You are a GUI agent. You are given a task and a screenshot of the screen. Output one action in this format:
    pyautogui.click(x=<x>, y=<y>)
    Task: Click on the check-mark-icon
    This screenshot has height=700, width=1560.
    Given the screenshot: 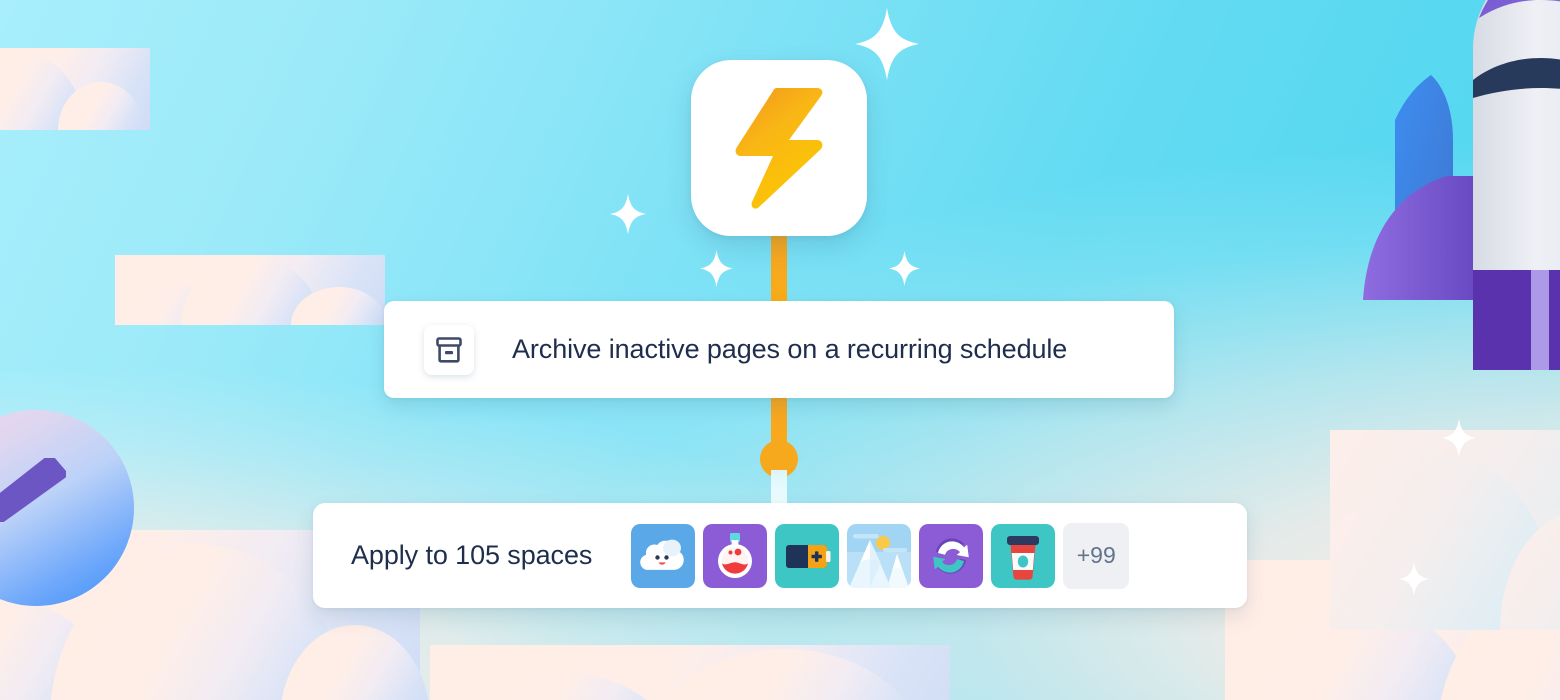 What is the action you would take?
    pyautogui.click(x=33, y=490)
    